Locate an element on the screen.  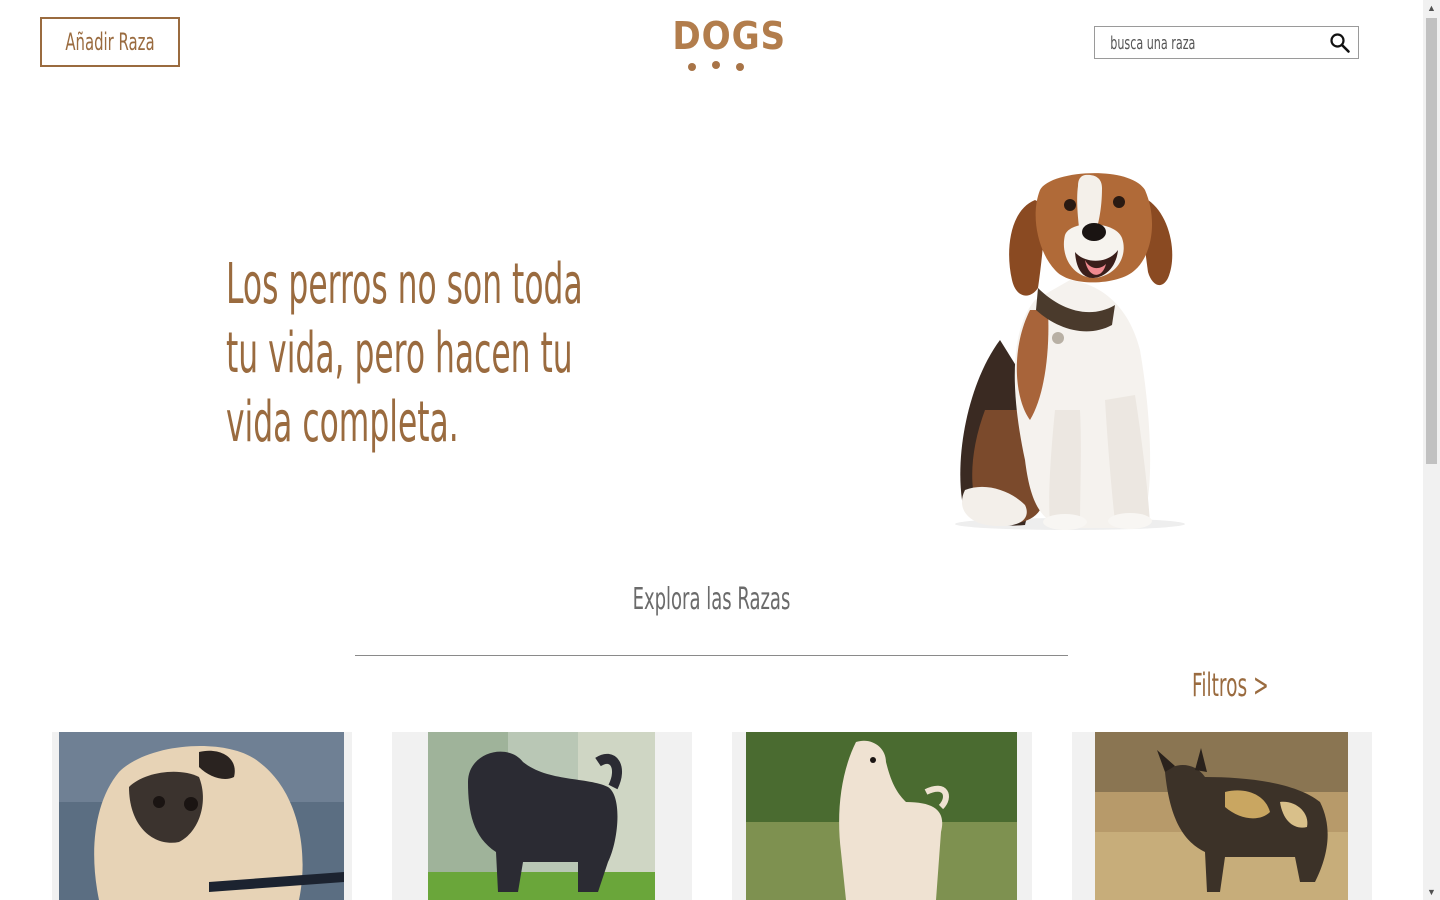
paw-dots-icon is located at coordinates (716, 66).